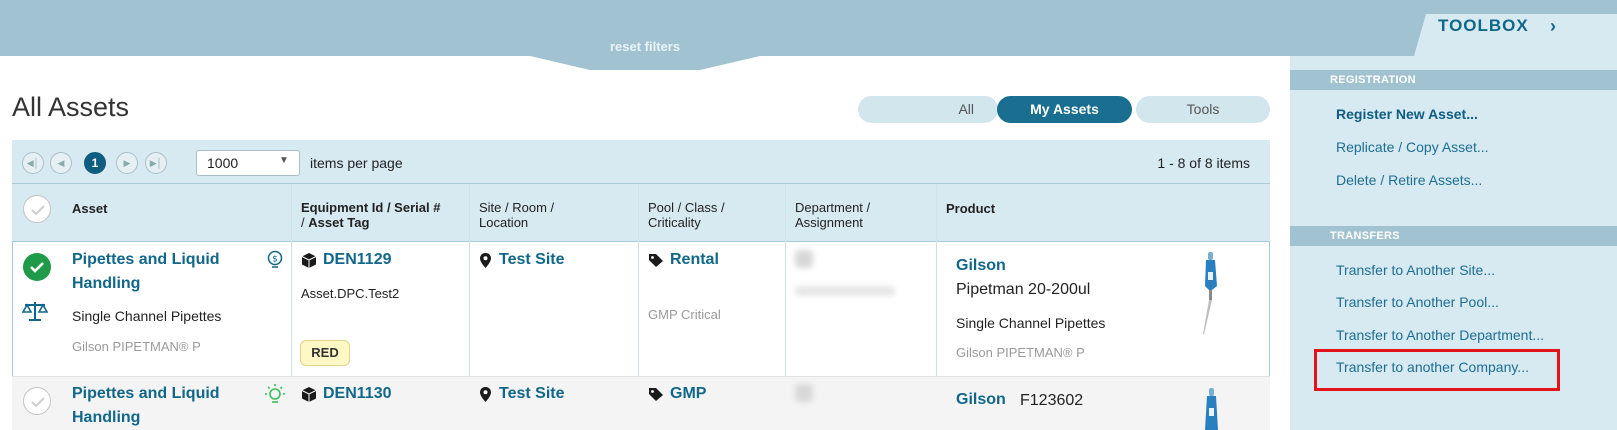 The height and width of the screenshot is (430, 1617). What do you see at coordinates (147, 316) in the screenshot?
I see `asset-type: Single Channel Pipettes` at bounding box center [147, 316].